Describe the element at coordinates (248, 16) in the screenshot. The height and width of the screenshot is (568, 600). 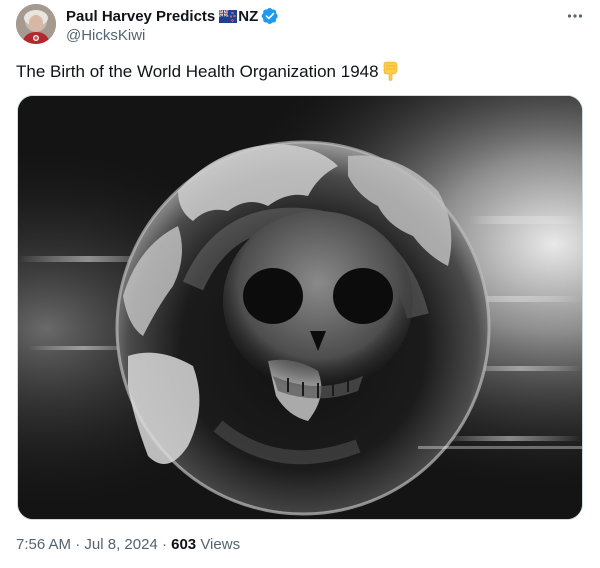
I see `author-name-suffix: NZ` at that location.